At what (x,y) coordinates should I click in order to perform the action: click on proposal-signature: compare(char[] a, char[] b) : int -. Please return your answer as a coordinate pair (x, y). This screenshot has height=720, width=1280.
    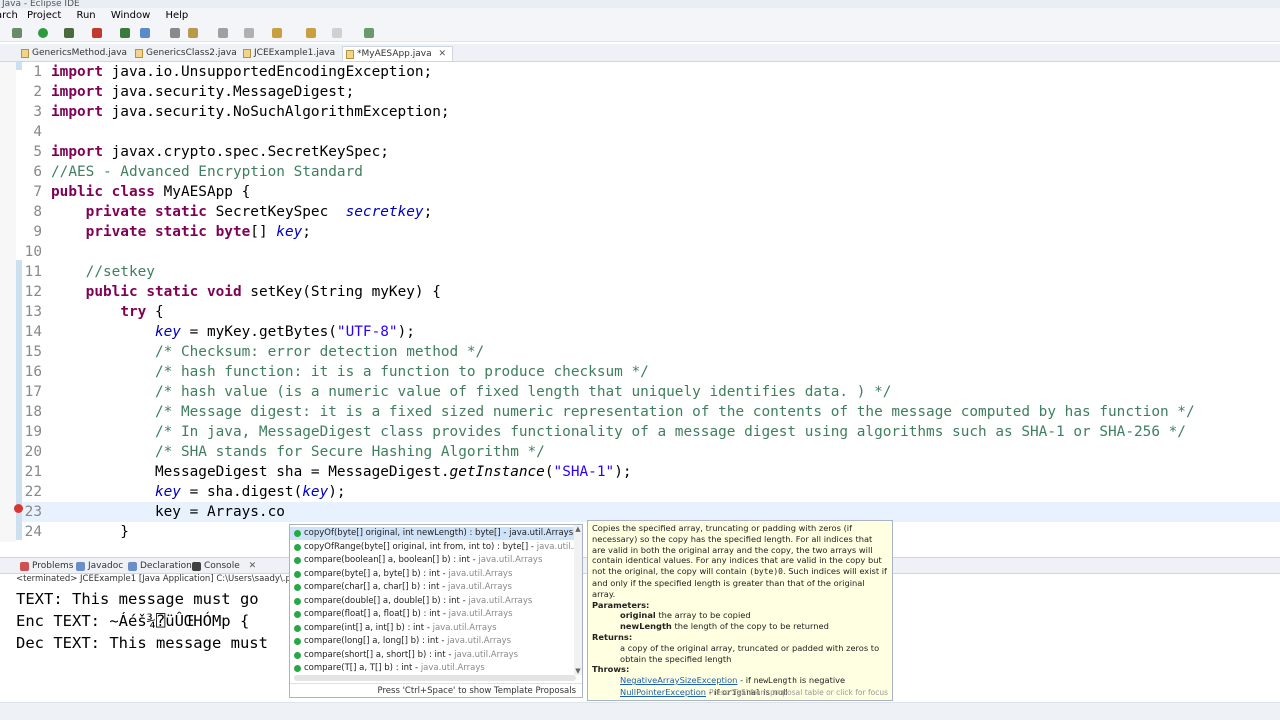
    Looking at the image, I should click on (376, 587).